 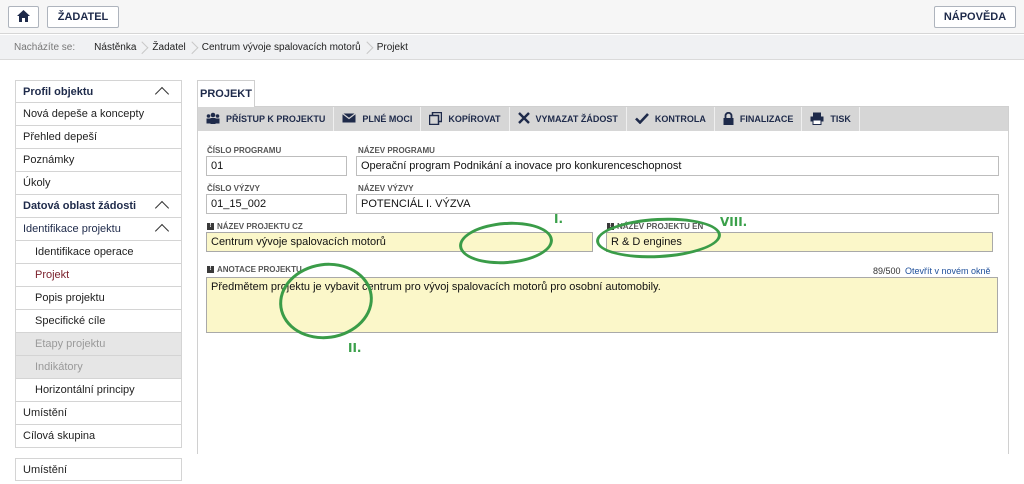 What do you see at coordinates (244, 150) in the screenshot?
I see `cislo-programu-label: ČÍSLO PROGRAMU` at bounding box center [244, 150].